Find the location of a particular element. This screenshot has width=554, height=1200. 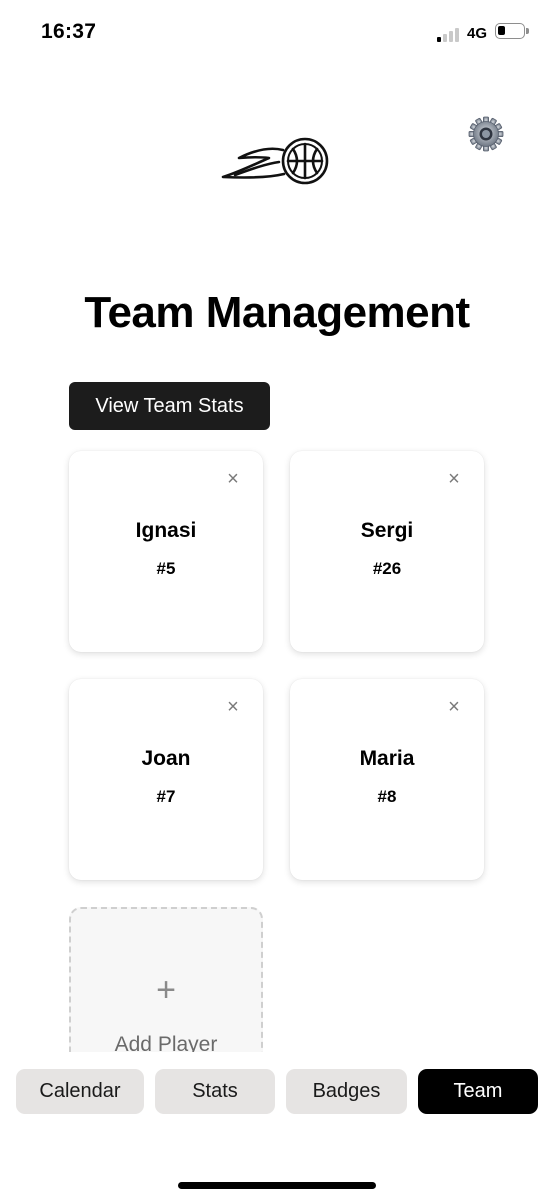

status-time: 16:37 is located at coordinates (69, 31).